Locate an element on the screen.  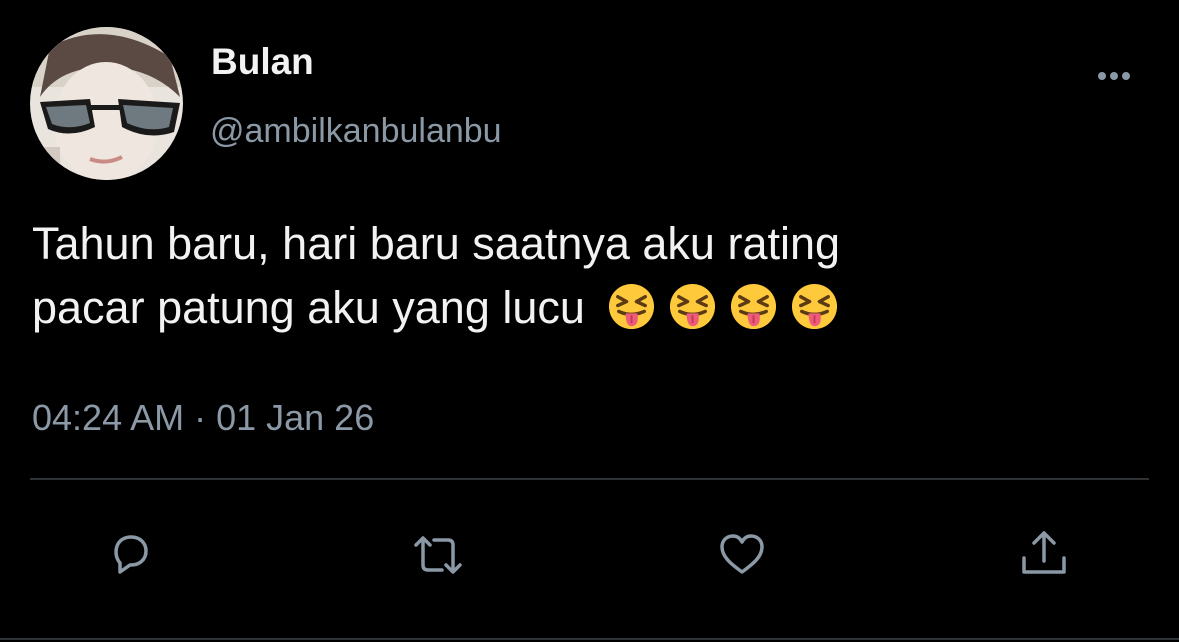
more-options-button is located at coordinates (1118, 75).